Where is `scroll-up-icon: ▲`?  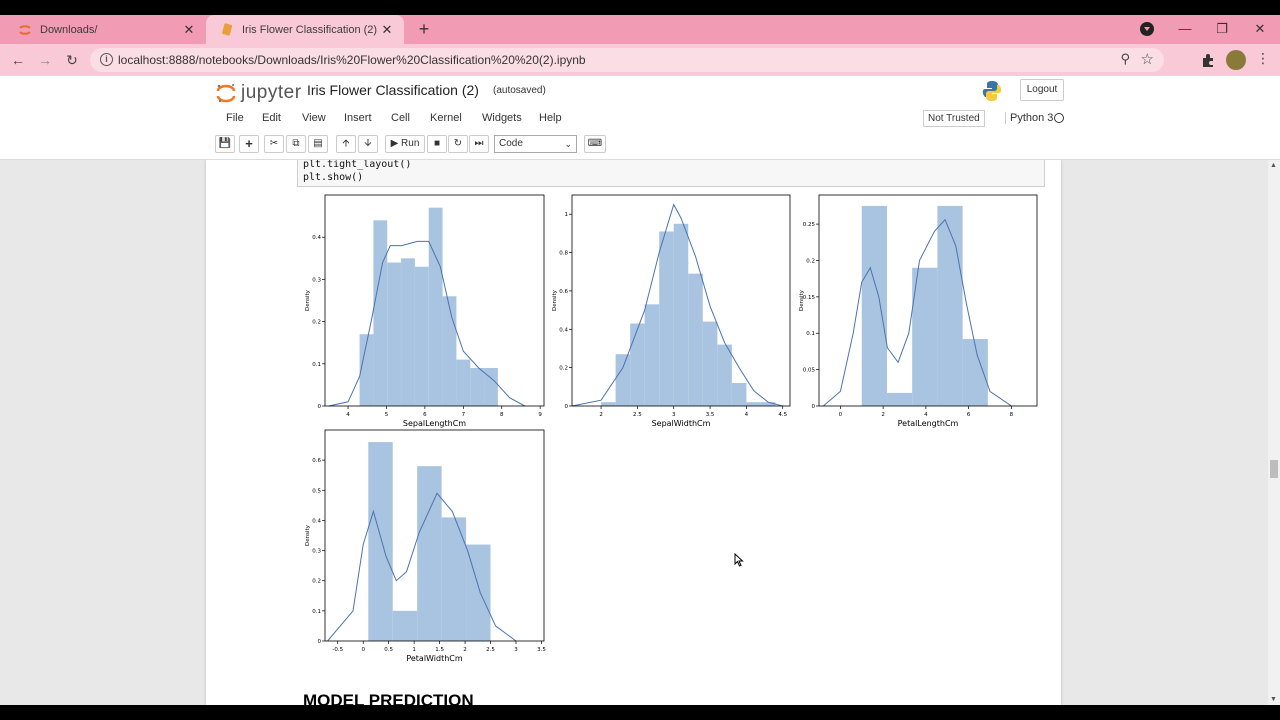 scroll-up-icon: ▲ is located at coordinates (1273, 165).